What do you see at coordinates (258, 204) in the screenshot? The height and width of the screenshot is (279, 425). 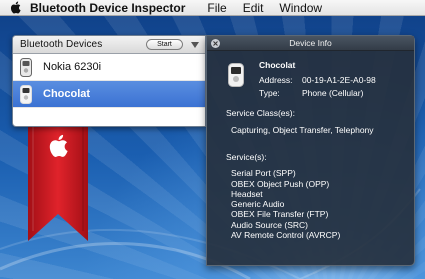 I see `service-item: Generic Audio` at bounding box center [258, 204].